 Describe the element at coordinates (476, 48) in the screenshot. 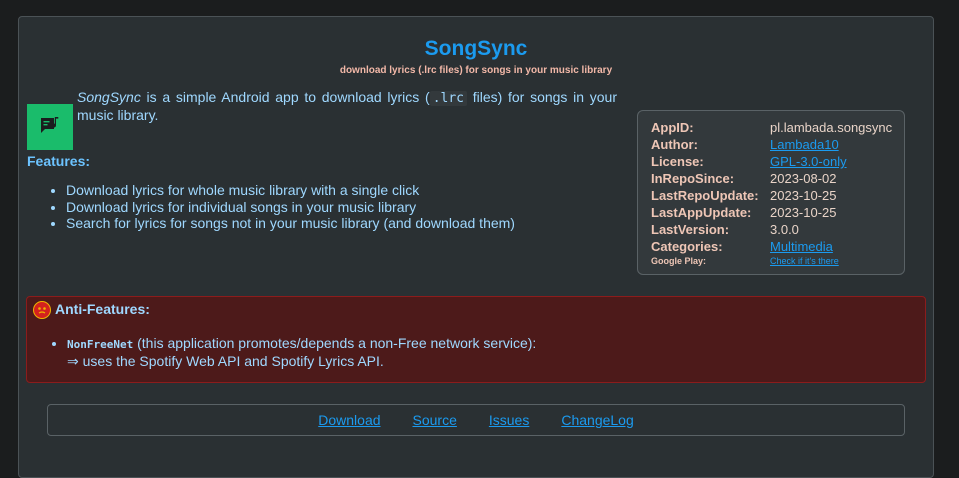

I see `app-title: SongSync` at that location.